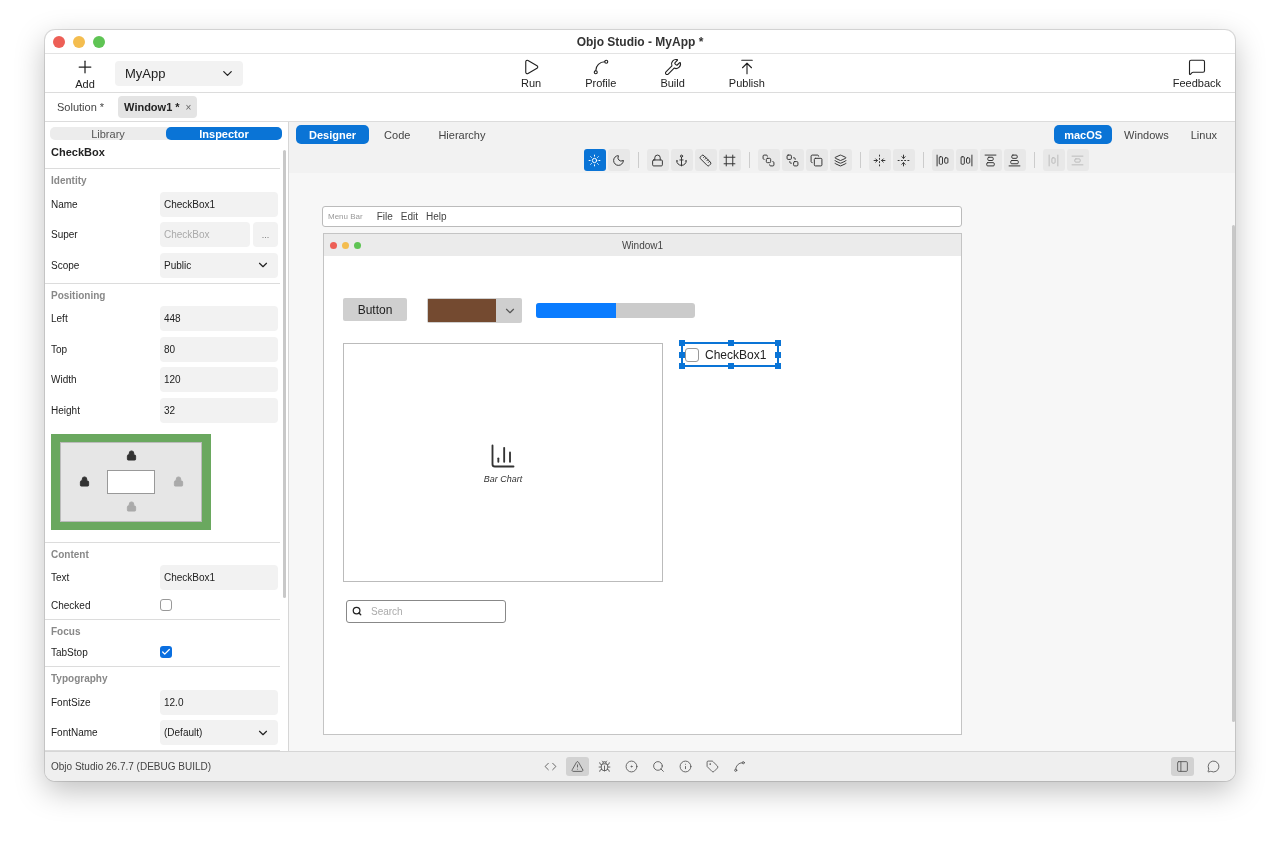 The image size is (1280, 841). I want to click on close-tab-button: ×, so click(188, 107).